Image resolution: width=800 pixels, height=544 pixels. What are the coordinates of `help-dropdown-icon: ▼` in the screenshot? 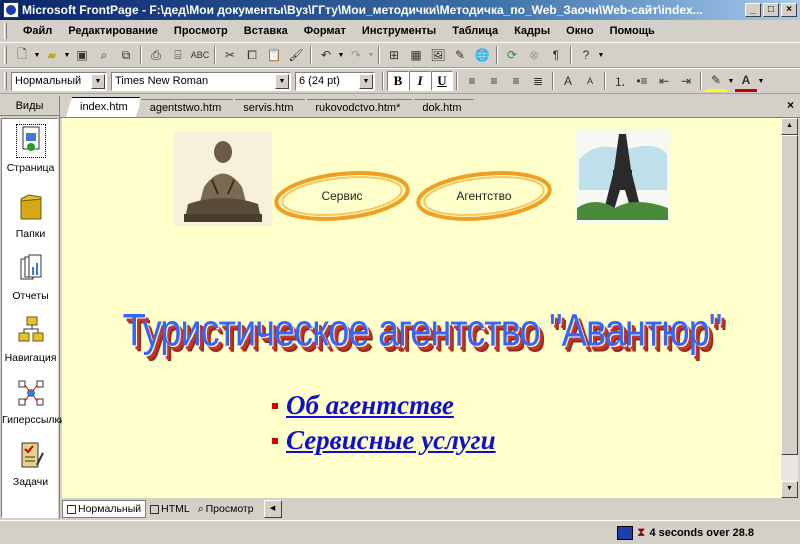 It's located at (601, 55).